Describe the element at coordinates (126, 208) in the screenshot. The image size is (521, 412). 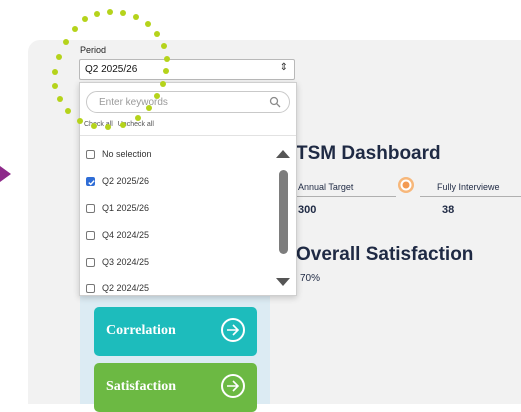
I see `option-label: Q1 2025/26` at that location.